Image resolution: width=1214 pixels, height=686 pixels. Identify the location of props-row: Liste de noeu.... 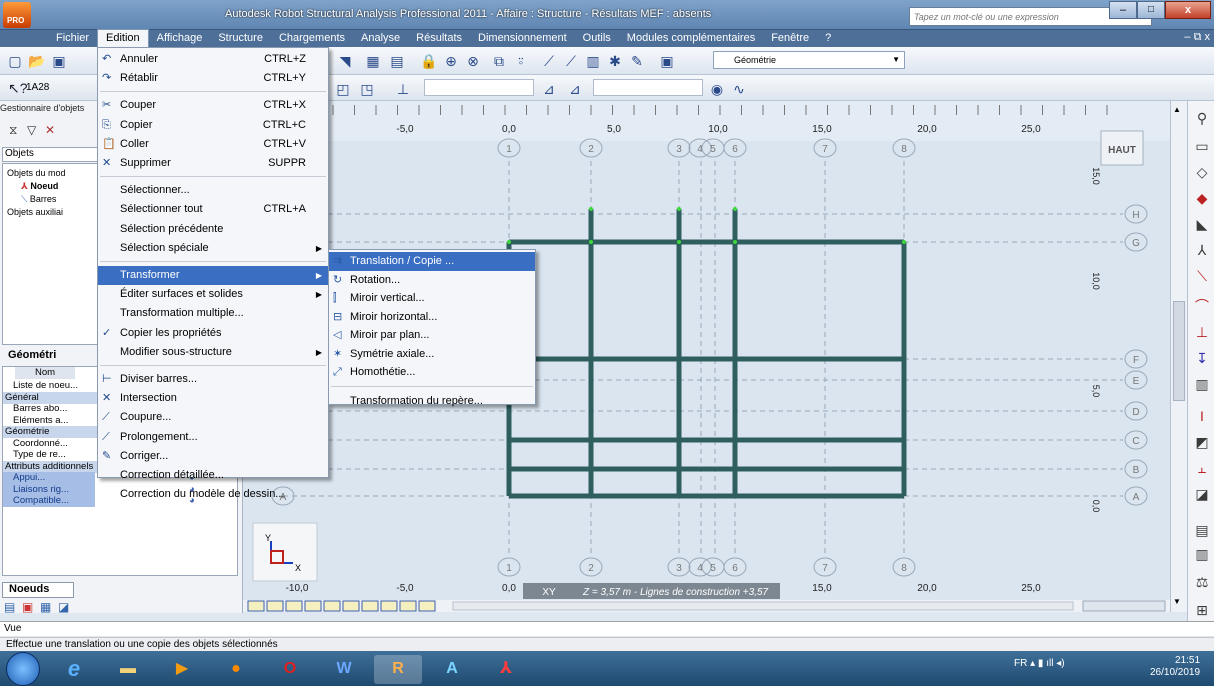
(49, 386).